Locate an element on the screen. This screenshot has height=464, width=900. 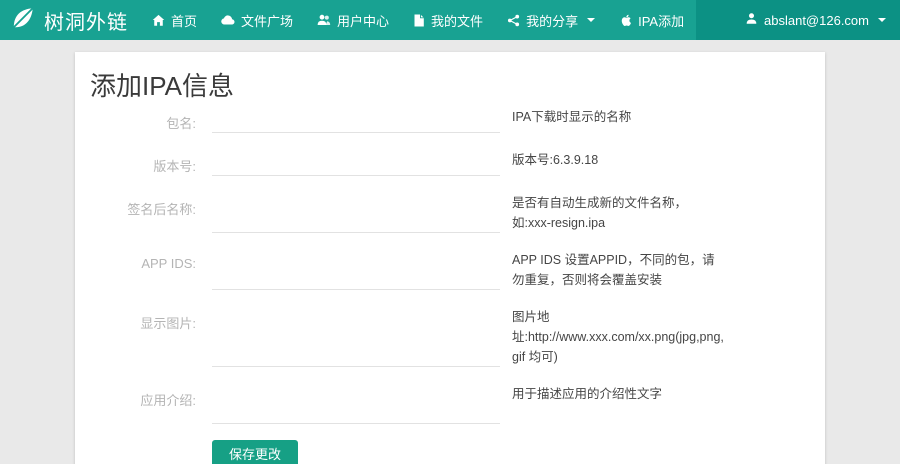
package-name-input is located at coordinates (356, 119).